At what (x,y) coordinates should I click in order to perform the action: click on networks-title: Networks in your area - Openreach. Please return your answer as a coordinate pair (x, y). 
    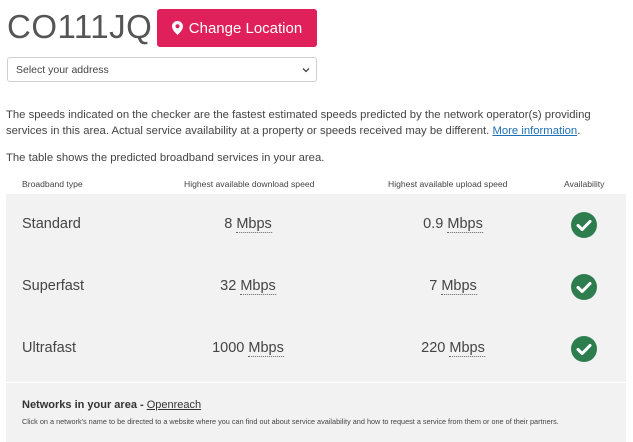
    Looking at the image, I should click on (112, 405).